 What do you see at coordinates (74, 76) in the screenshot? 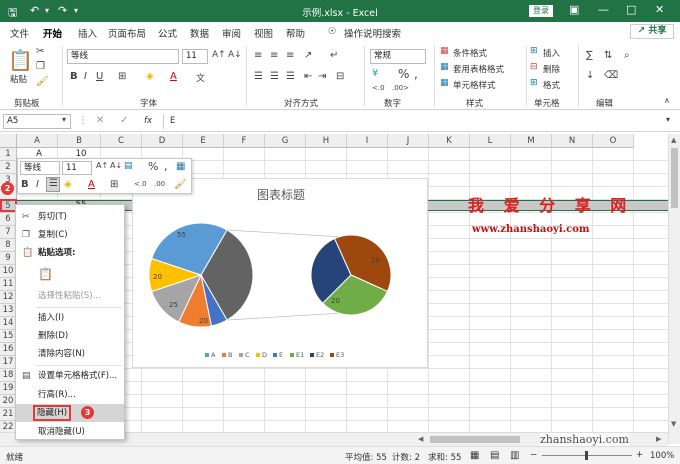
I see `bold-icon: B` at bounding box center [74, 76].